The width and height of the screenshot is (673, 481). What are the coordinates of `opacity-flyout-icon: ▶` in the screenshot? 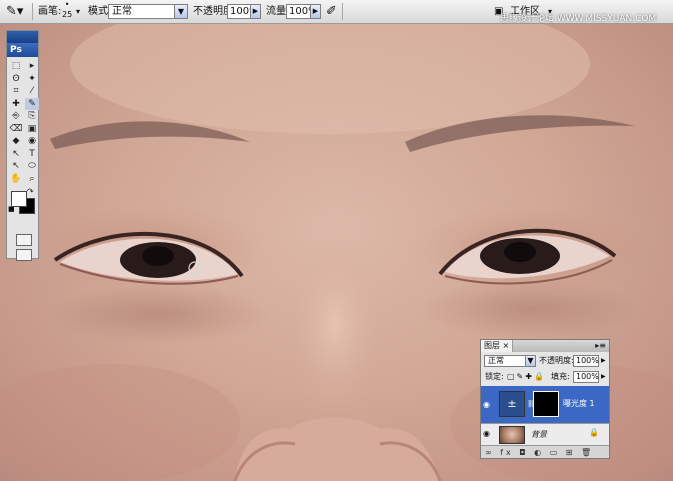 It's located at (603, 361).